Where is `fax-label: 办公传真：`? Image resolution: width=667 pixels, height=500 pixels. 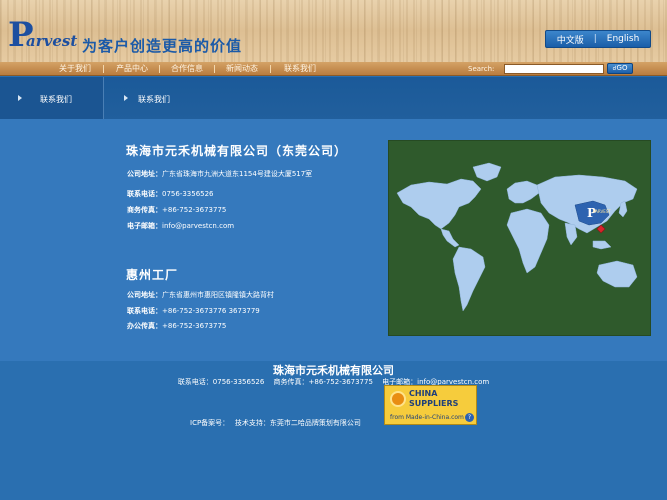 fax-label: 办公传真： is located at coordinates (144, 326).